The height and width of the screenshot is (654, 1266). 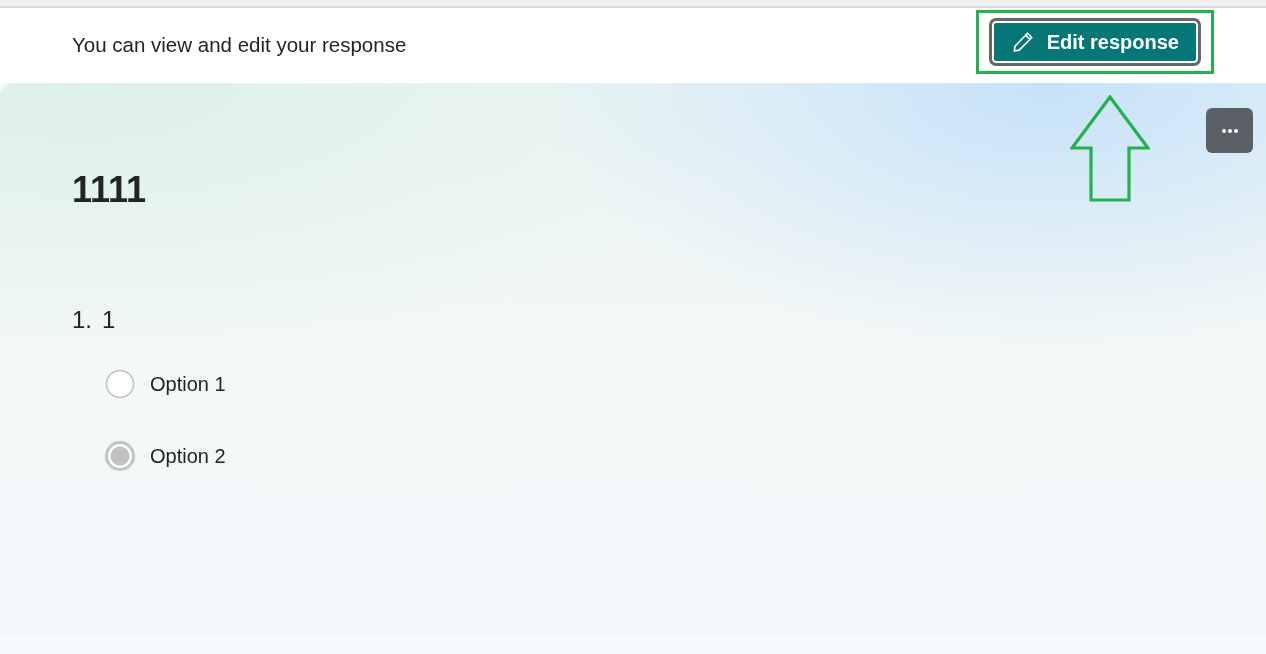 What do you see at coordinates (1022, 42) in the screenshot?
I see `pencil-icon` at bounding box center [1022, 42].